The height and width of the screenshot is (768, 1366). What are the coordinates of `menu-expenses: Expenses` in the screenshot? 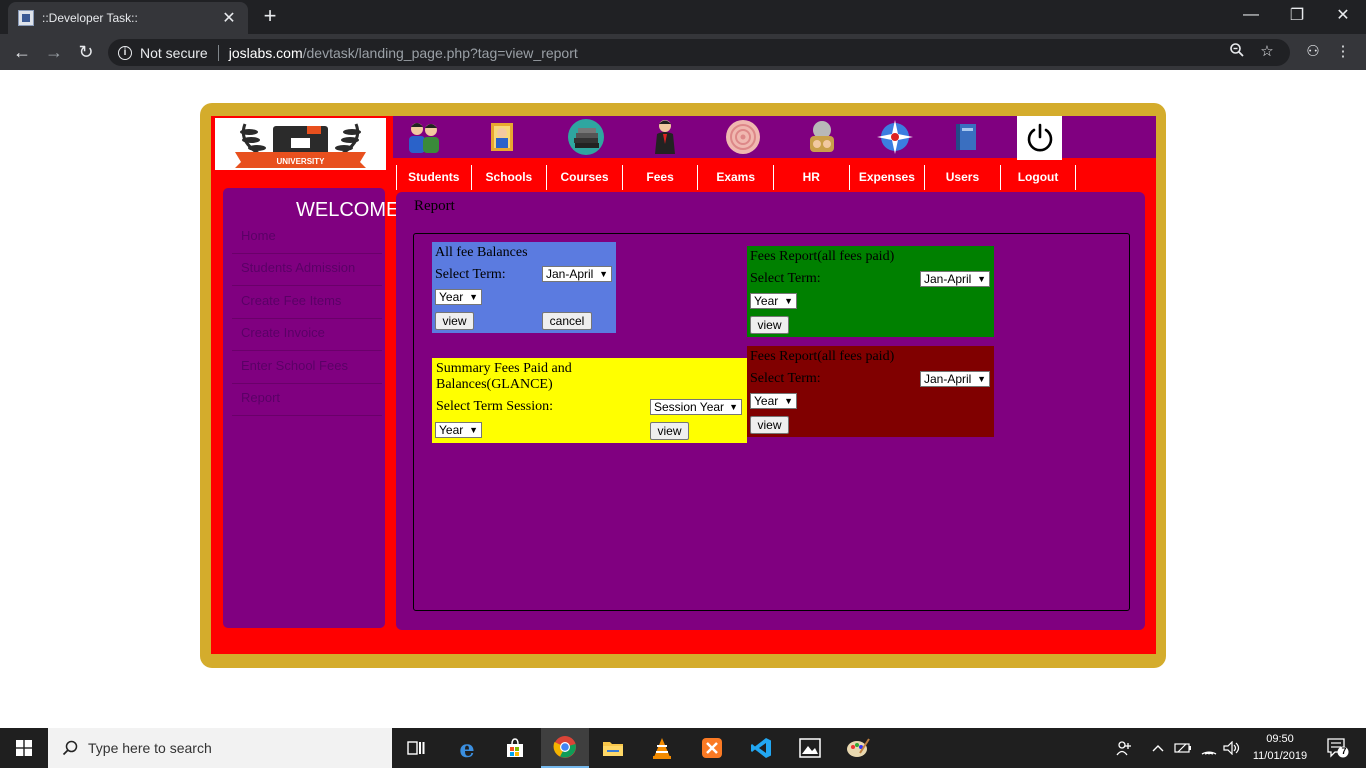 It's located at (888, 177).